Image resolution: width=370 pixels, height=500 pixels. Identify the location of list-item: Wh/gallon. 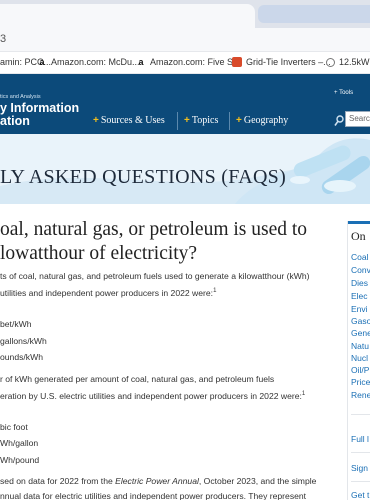
(19, 443).